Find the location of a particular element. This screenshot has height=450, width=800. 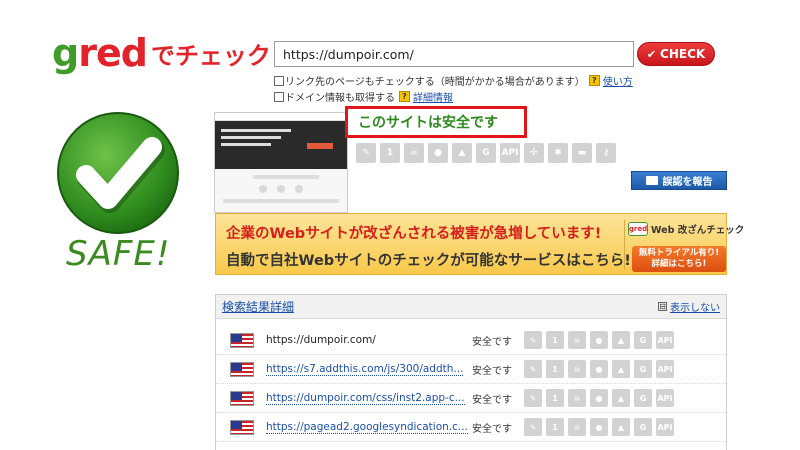

bug-icon: ✱ is located at coordinates (558, 153).